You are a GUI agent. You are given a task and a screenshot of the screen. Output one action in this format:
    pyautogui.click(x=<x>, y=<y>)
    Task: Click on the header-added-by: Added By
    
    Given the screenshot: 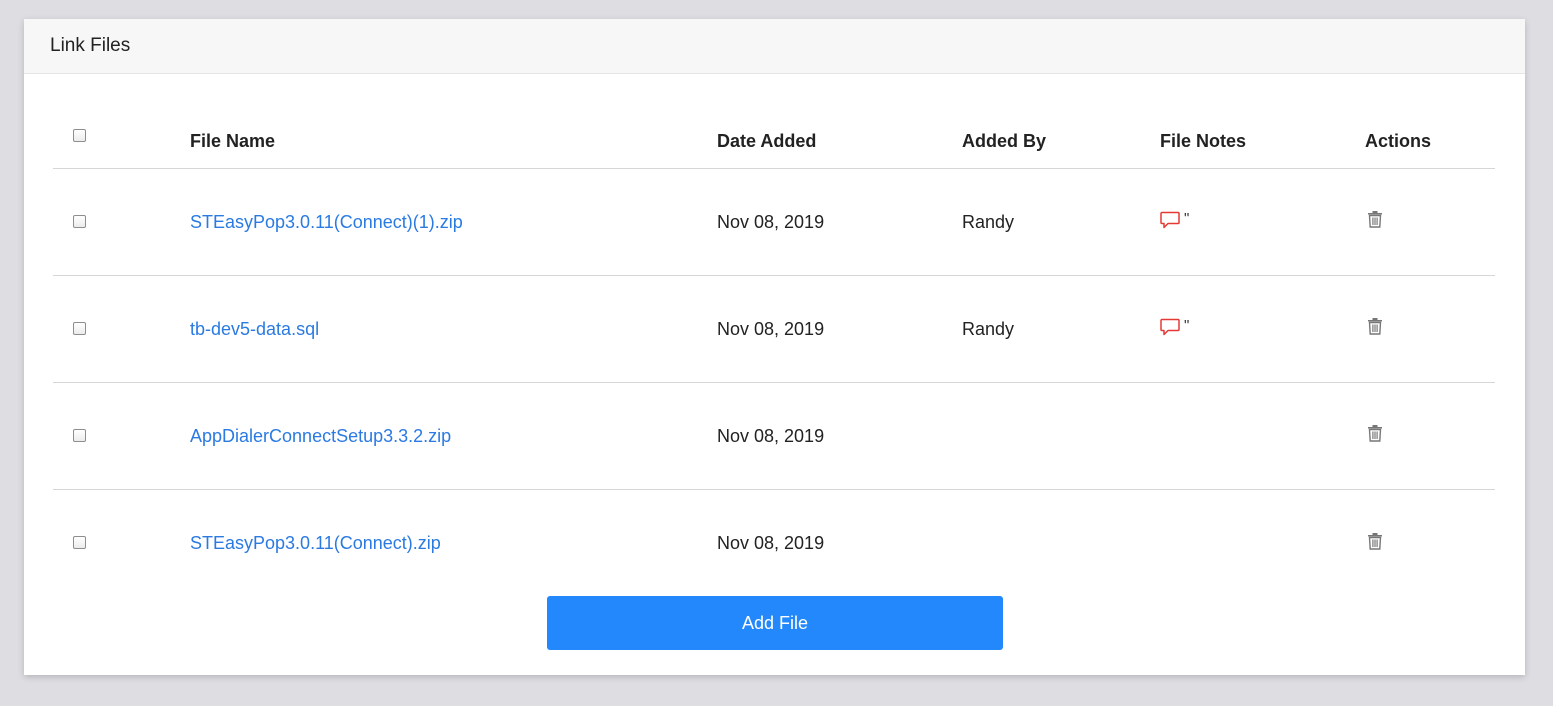 What is the action you would take?
    pyautogui.click(x=1004, y=121)
    